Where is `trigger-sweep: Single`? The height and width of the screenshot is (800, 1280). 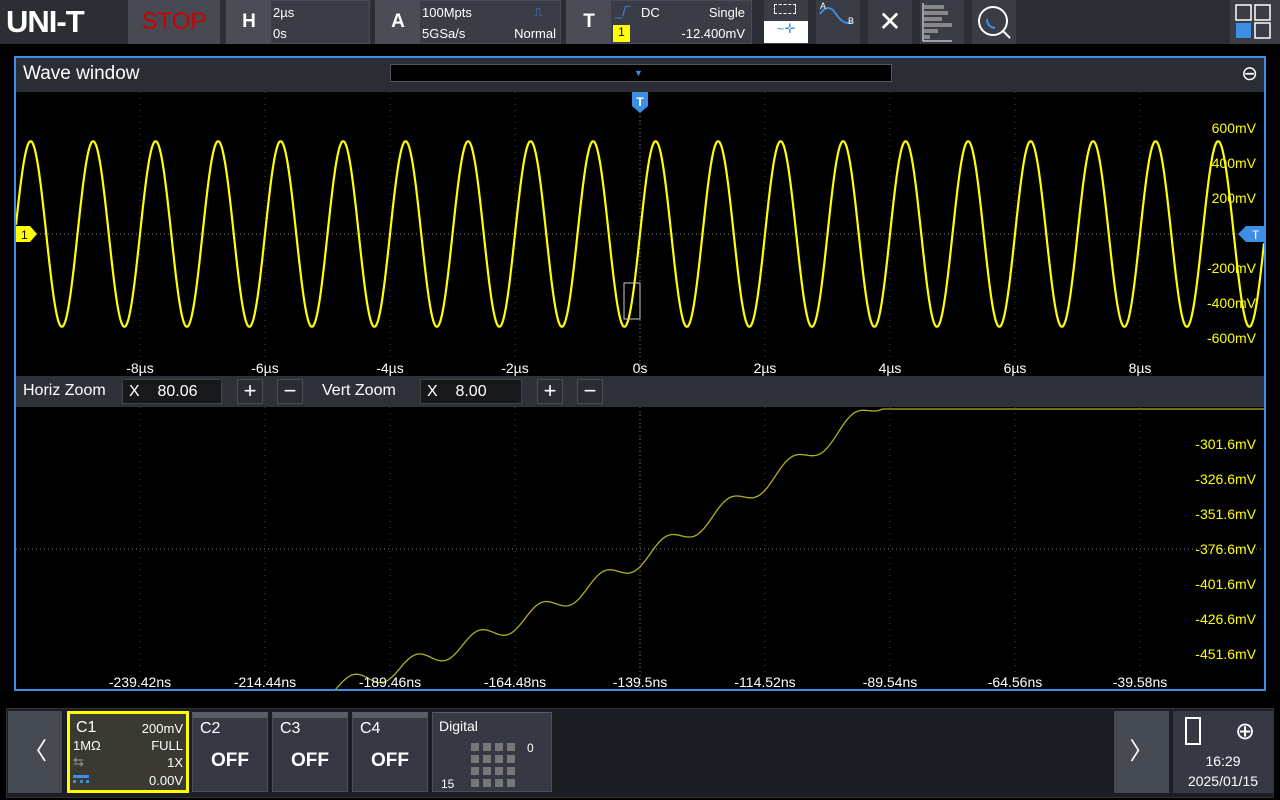
trigger-sweep: Single is located at coordinates (726, 12).